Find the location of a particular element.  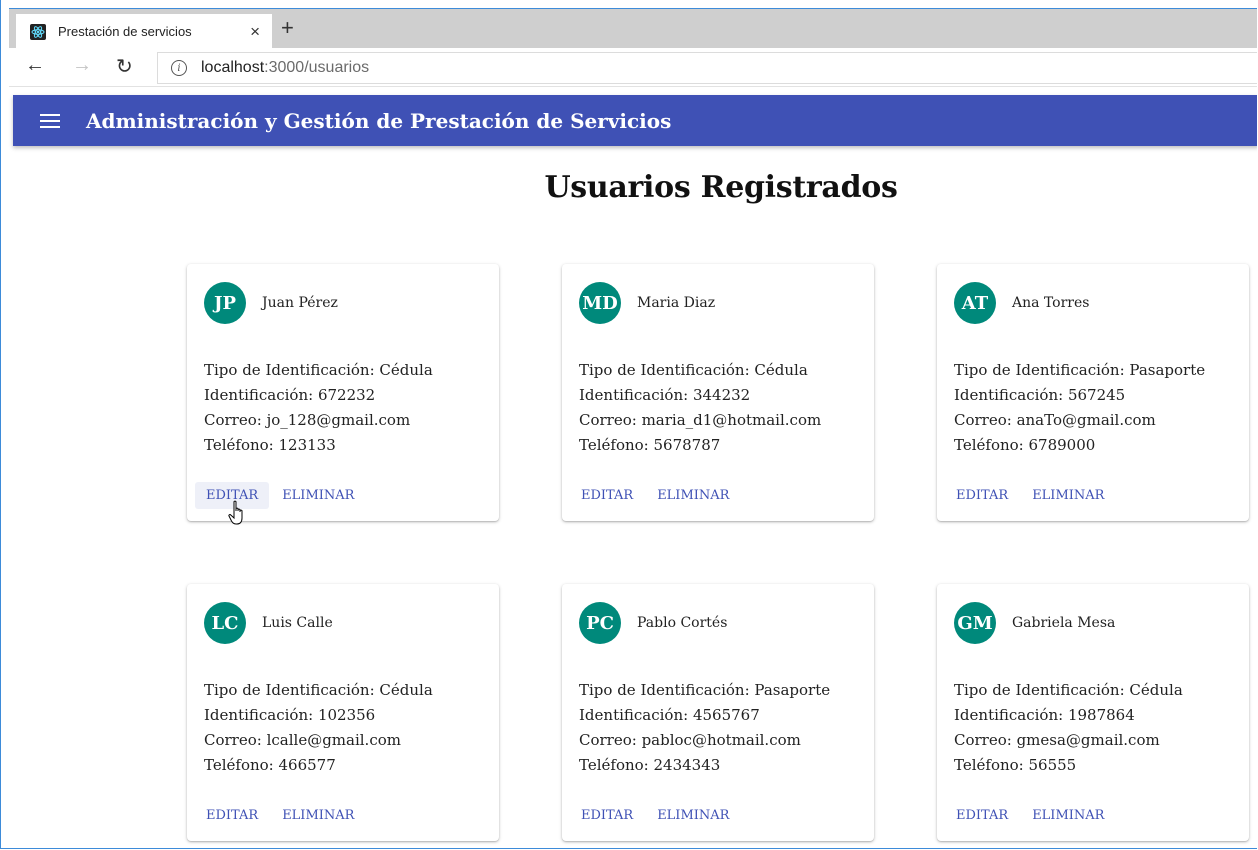

reload-icon: ↻ is located at coordinates (124, 66).